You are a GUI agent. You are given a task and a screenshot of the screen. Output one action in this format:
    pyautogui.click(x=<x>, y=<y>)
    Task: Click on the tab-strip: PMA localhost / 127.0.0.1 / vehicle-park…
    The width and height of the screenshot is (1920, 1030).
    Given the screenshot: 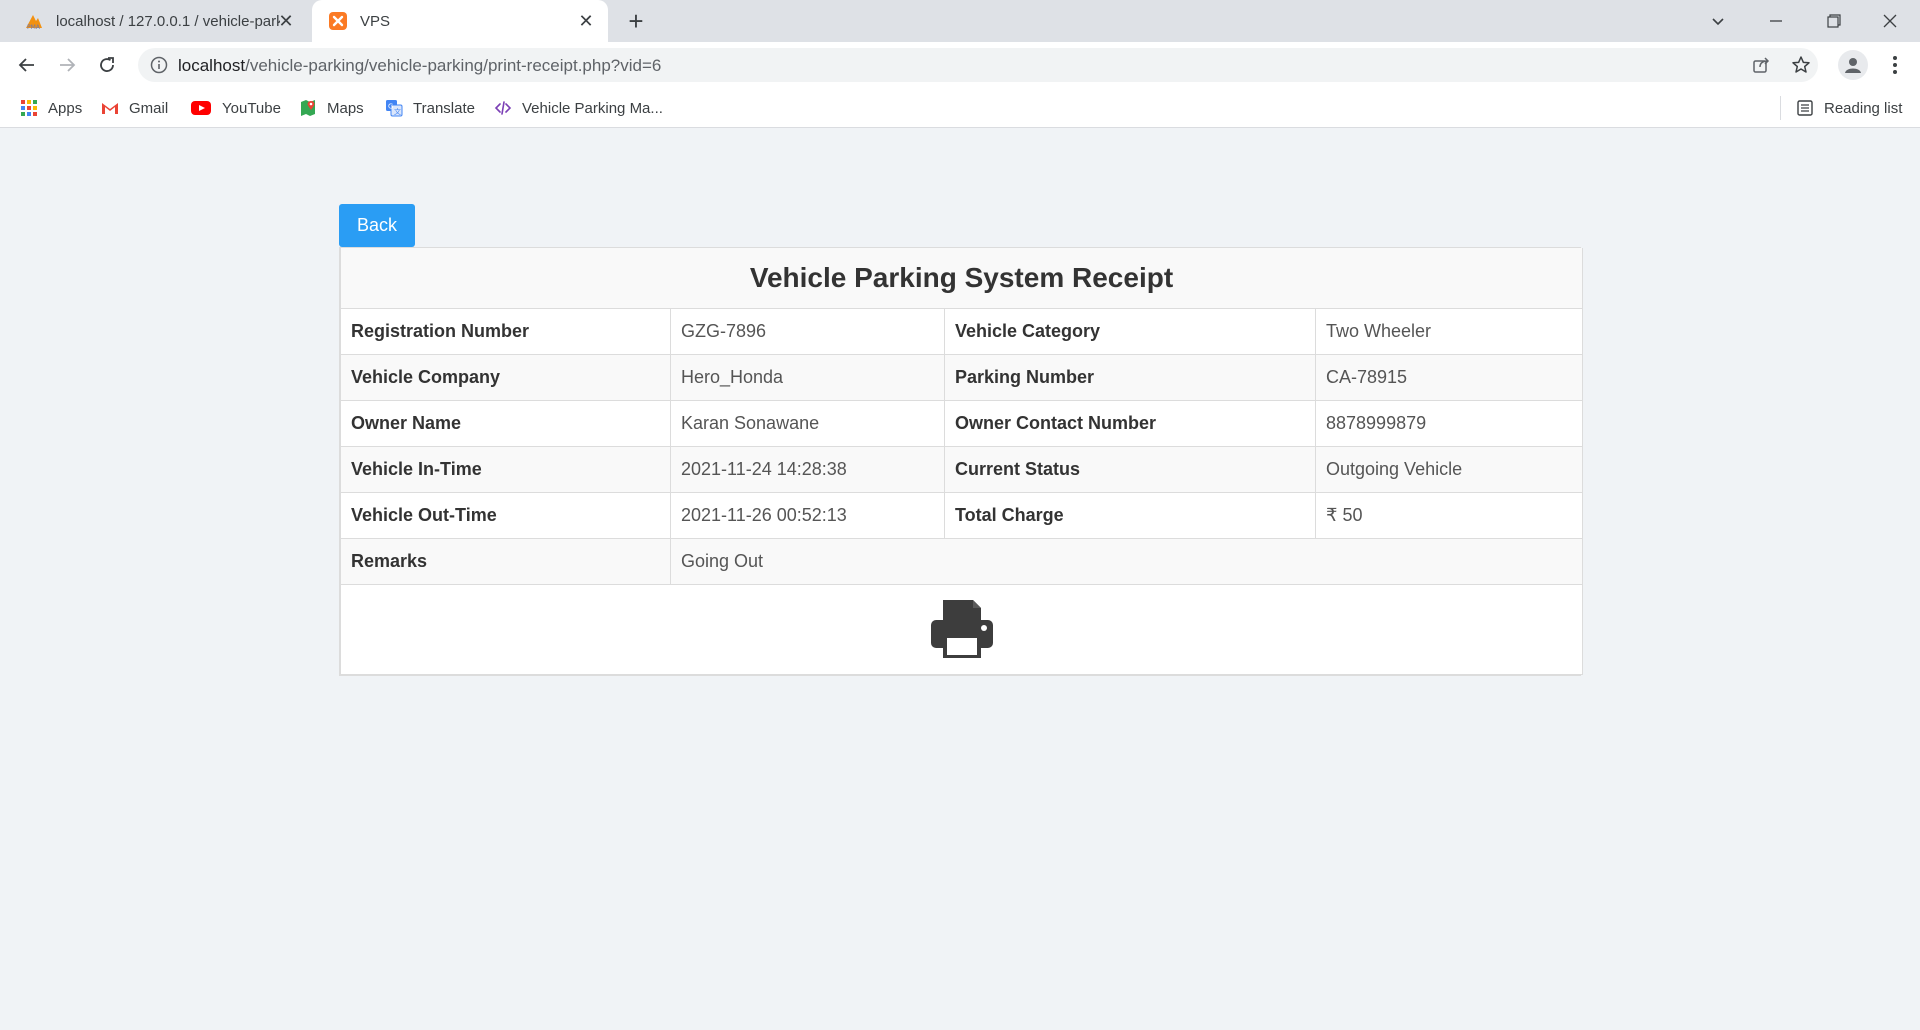 What is the action you would take?
    pyautogui.click(x=960, y=21)
    